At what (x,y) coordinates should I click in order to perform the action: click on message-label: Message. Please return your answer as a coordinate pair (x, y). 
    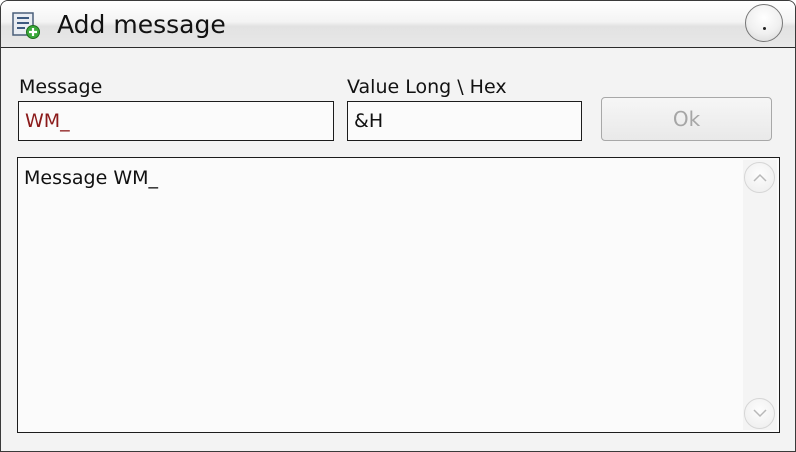
    Looking at the image, I should click on (61, 87).